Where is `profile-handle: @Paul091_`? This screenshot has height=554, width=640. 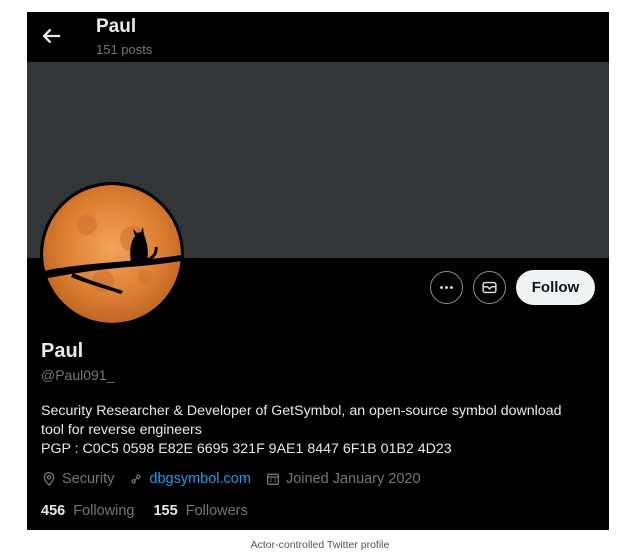
profile-handle: @Paul091_ is located at coordinates (78, 375).